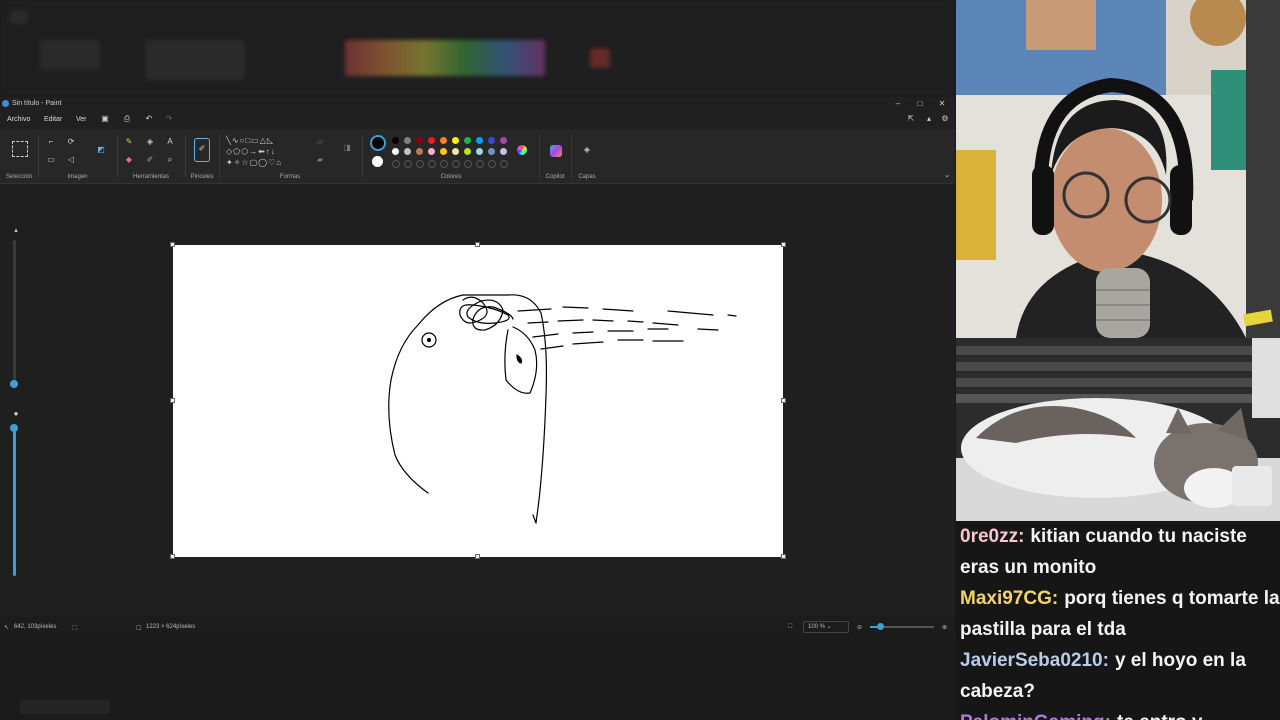 The height and width of the screenshot is (720, 1280). I want to click on chat-username: JavierSeba0210:, so click(1034, 660).